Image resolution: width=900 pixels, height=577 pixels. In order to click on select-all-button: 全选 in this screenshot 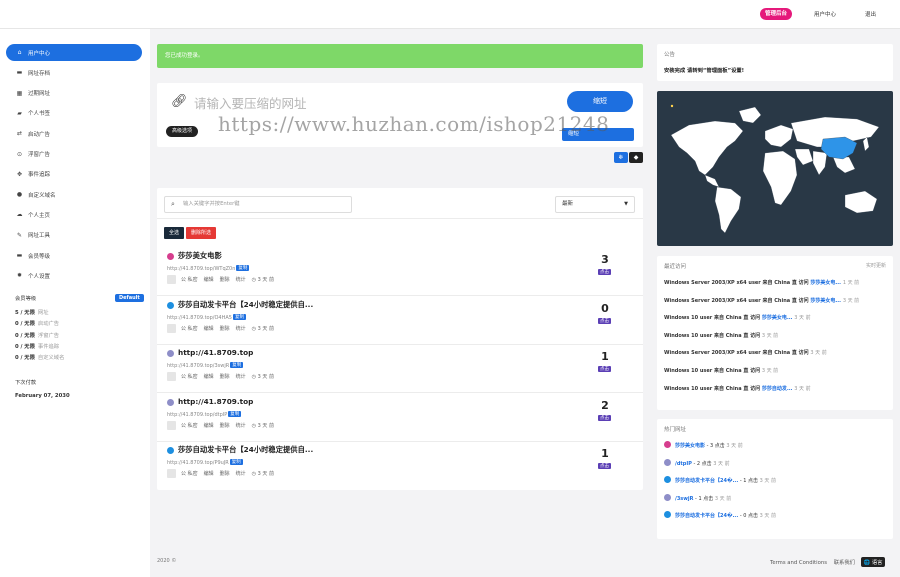, I will do `click(174, 233)`.